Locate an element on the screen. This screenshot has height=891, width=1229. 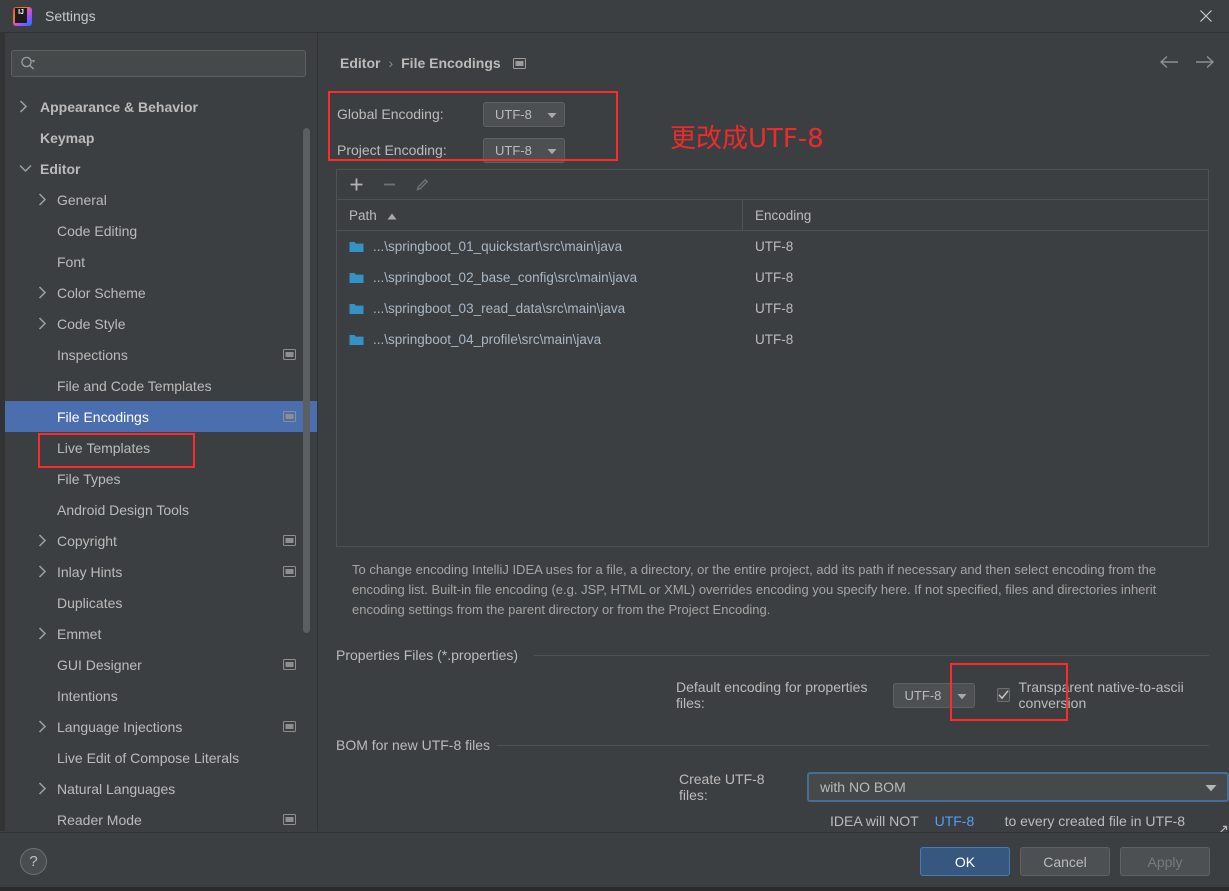
sidebar-item-label: File and Code Templates is located at coordinates (134, 385).